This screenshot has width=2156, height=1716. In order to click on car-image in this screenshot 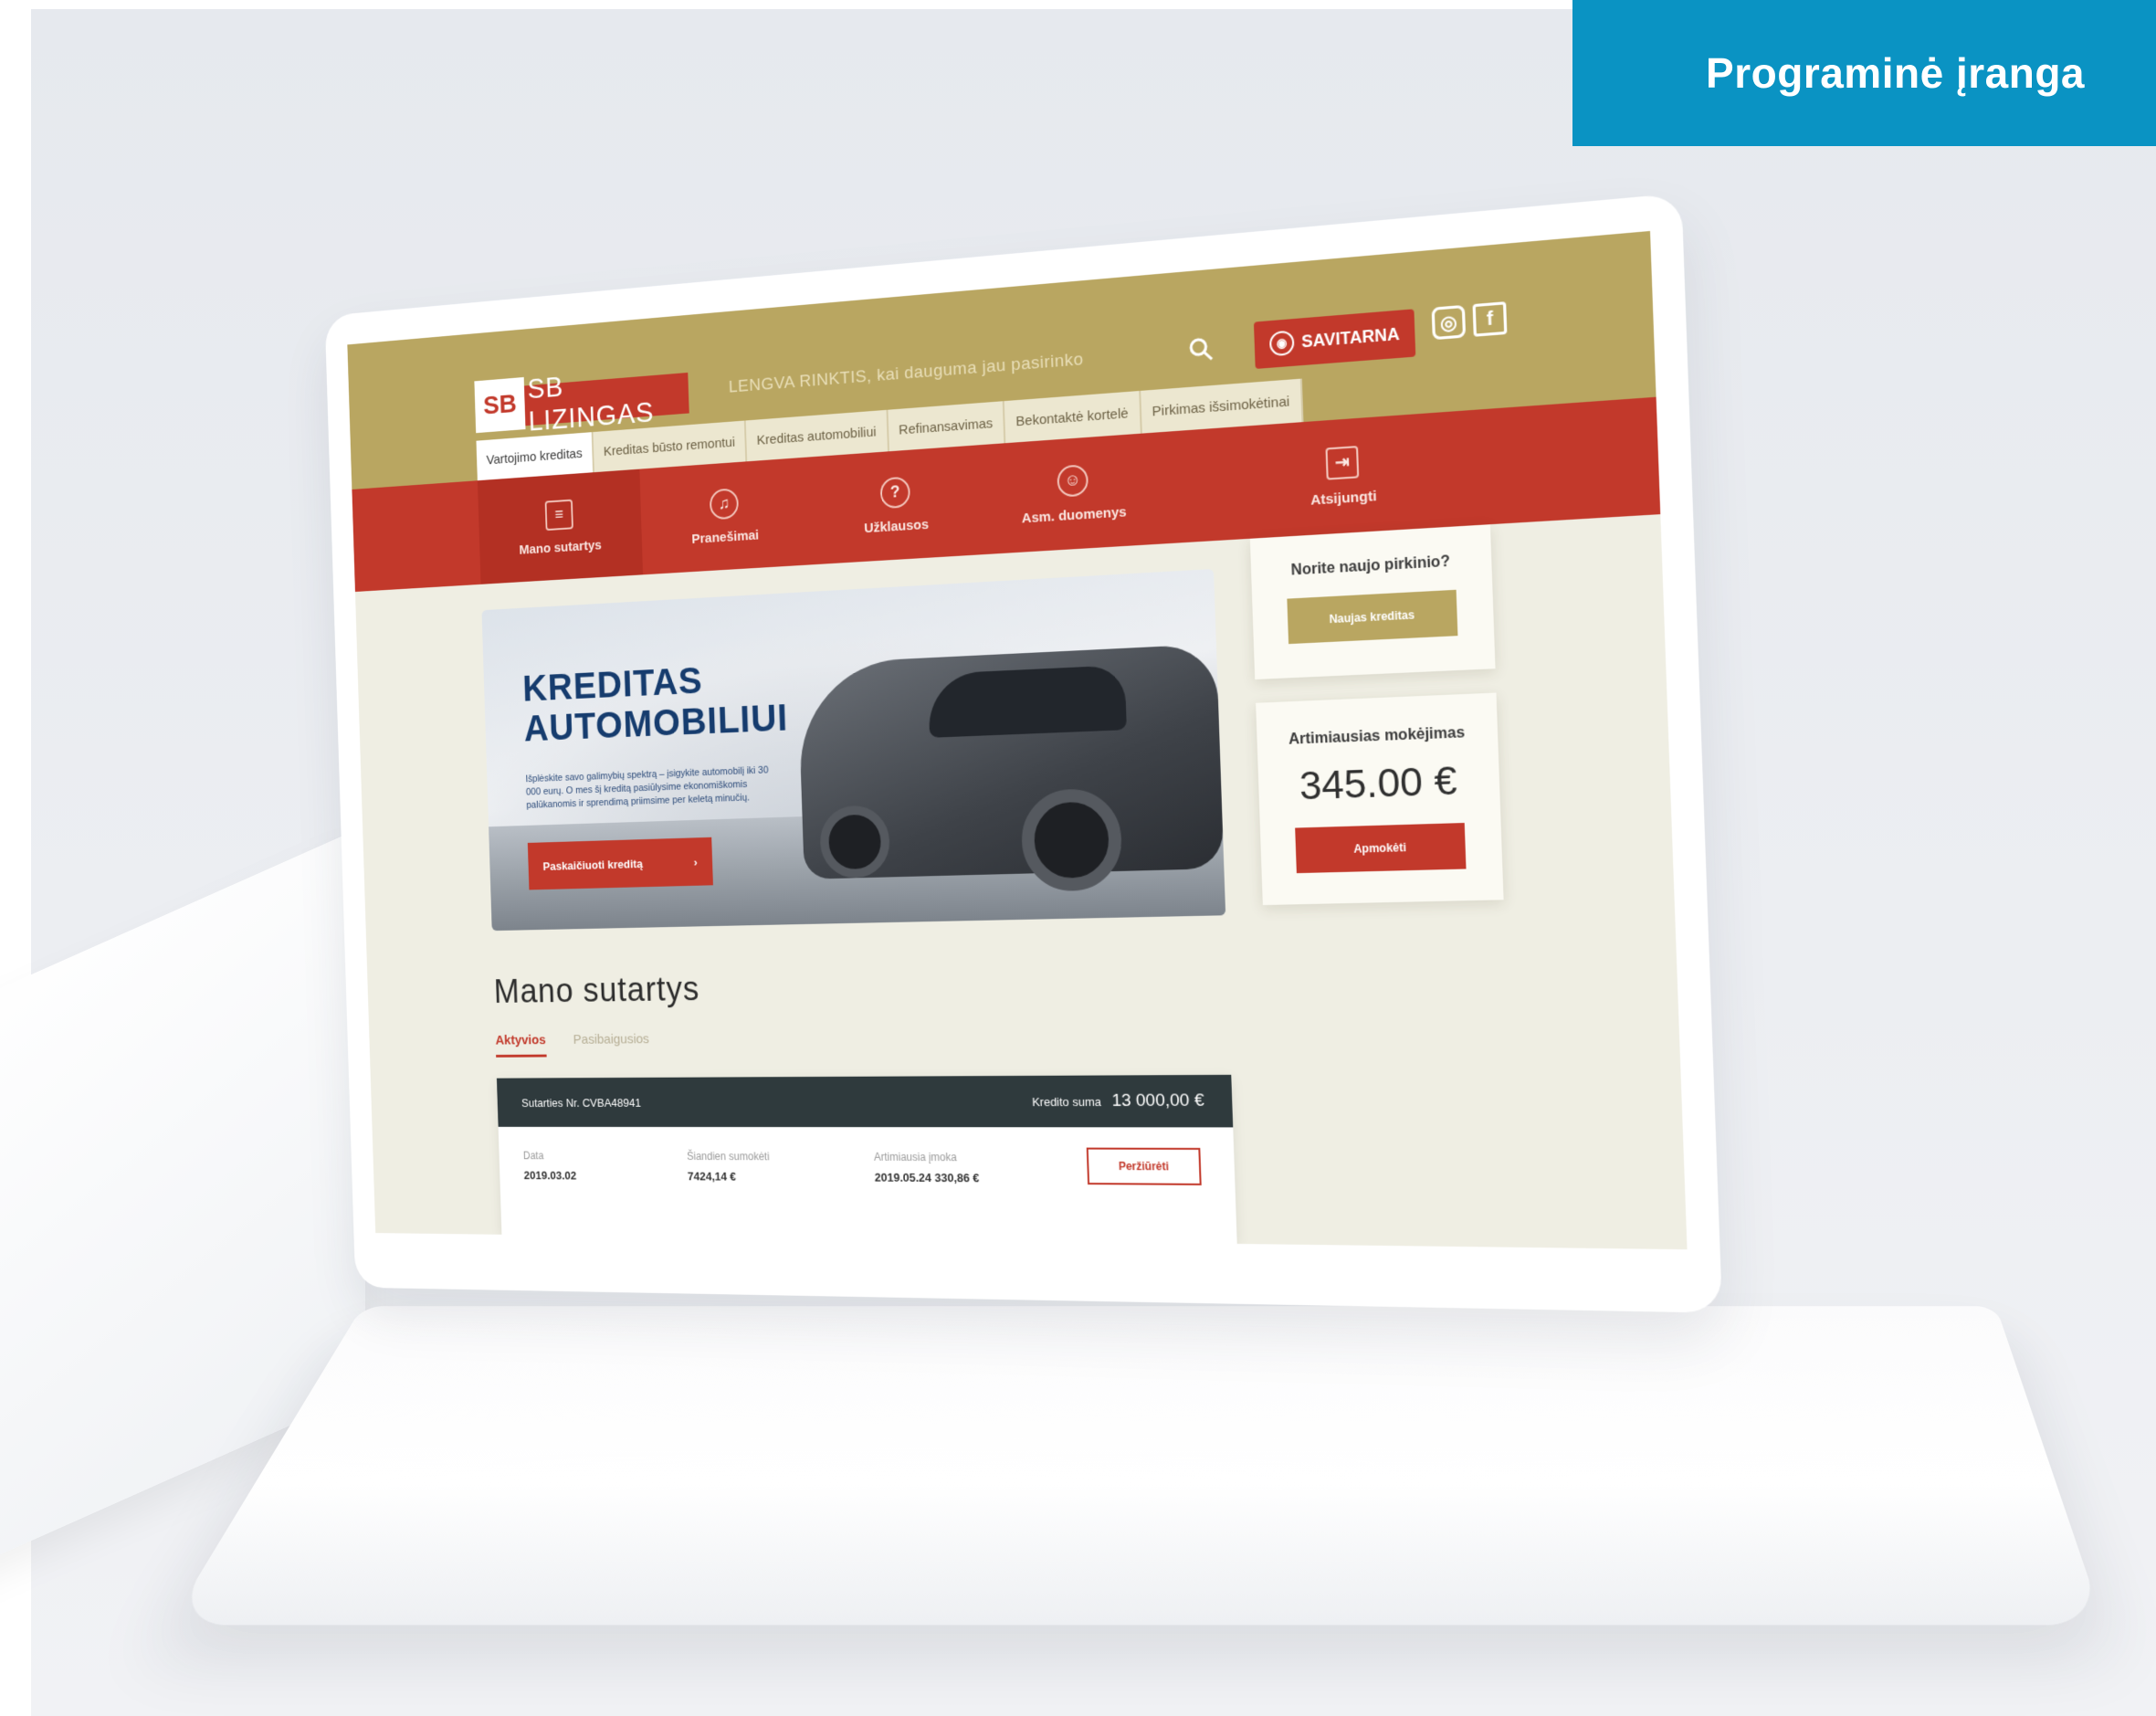, I will do `click(1011, 768)`.